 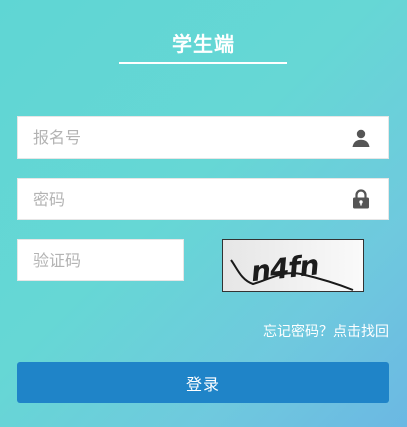 I want to click on registration-number-field, so click(x=203, y=137).